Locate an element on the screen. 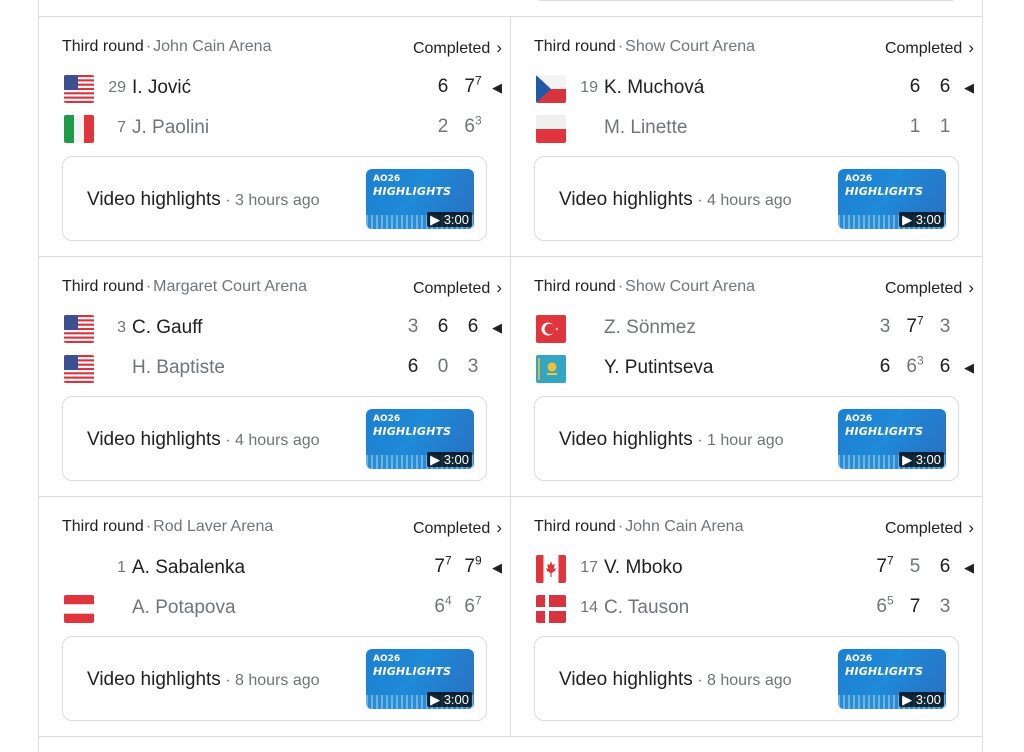  set-score: 65 is located at coordinates (885, 606).